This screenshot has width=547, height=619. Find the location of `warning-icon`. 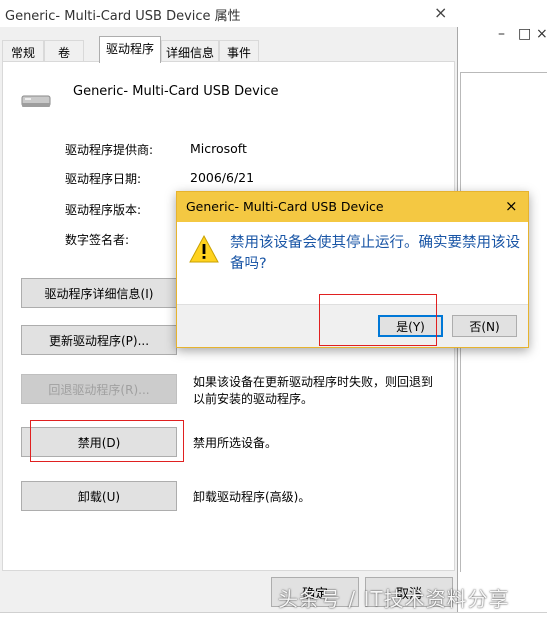

warning-icon is located at coordinates (204, 250).